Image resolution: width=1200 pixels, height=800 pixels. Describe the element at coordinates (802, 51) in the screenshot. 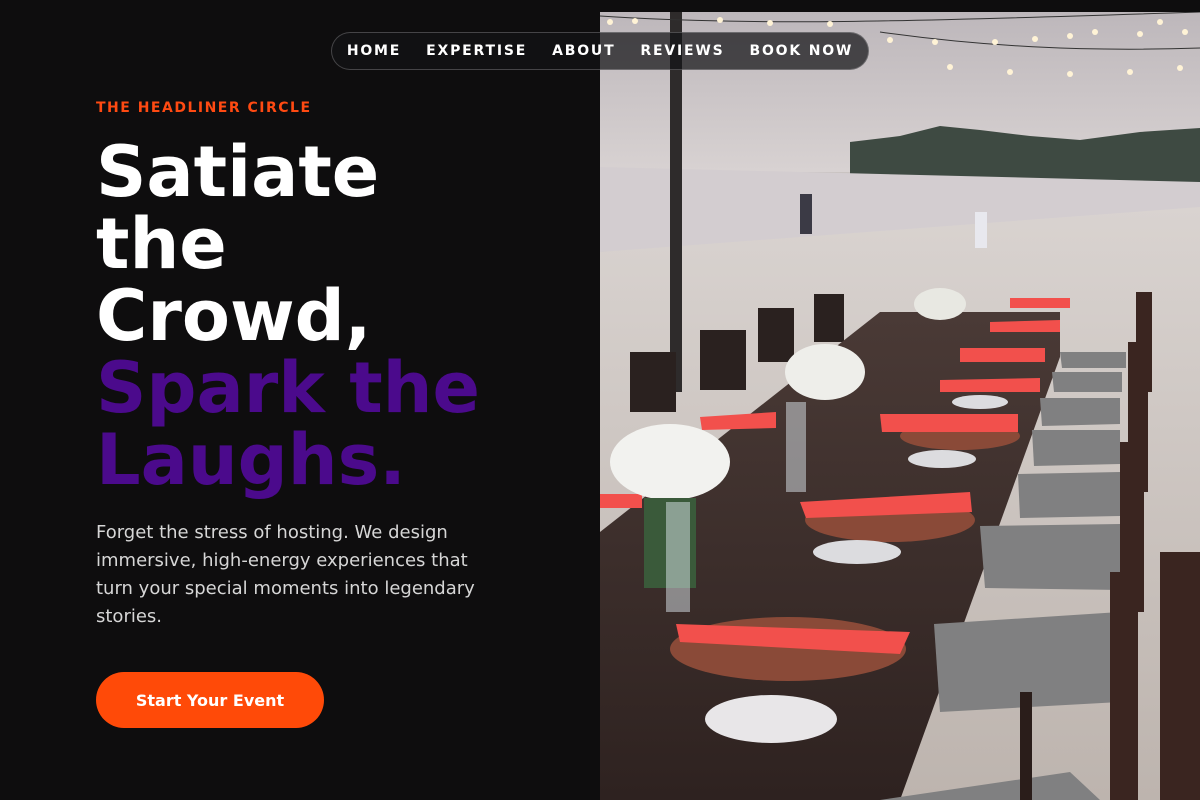

I see `nav-item-book-now: BOOK NOW` at that location.